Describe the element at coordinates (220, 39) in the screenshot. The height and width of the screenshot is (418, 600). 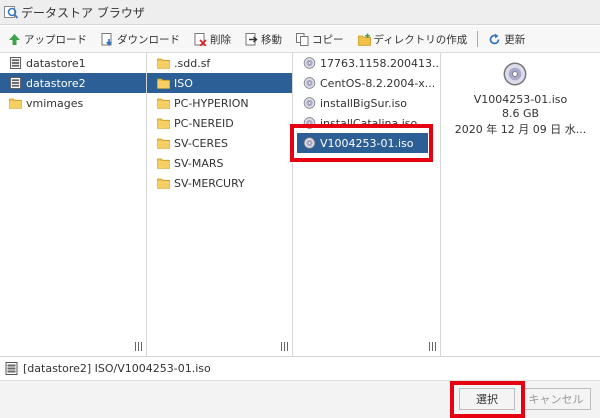
I see `delete-label: 削除` at that location.